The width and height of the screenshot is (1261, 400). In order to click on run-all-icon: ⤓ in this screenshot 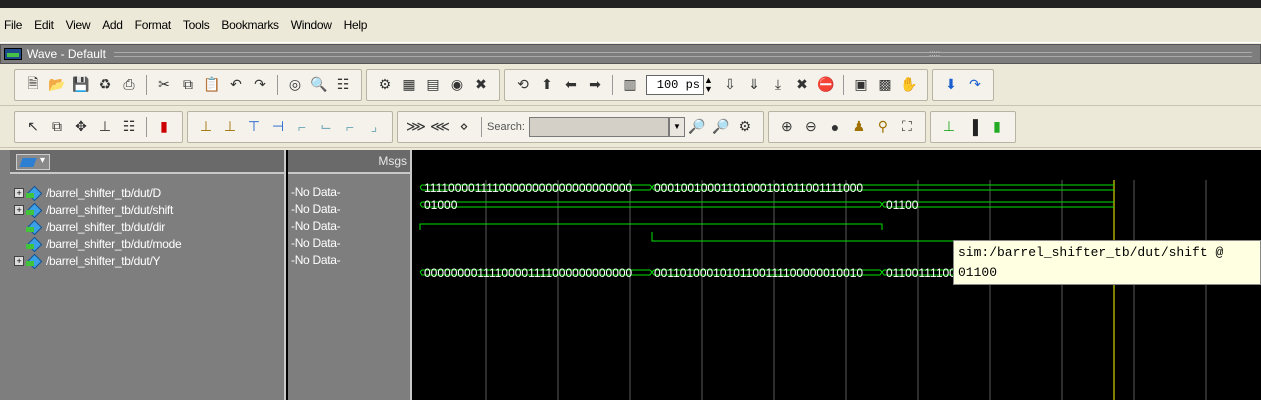, I will do `click(778, 85)`.